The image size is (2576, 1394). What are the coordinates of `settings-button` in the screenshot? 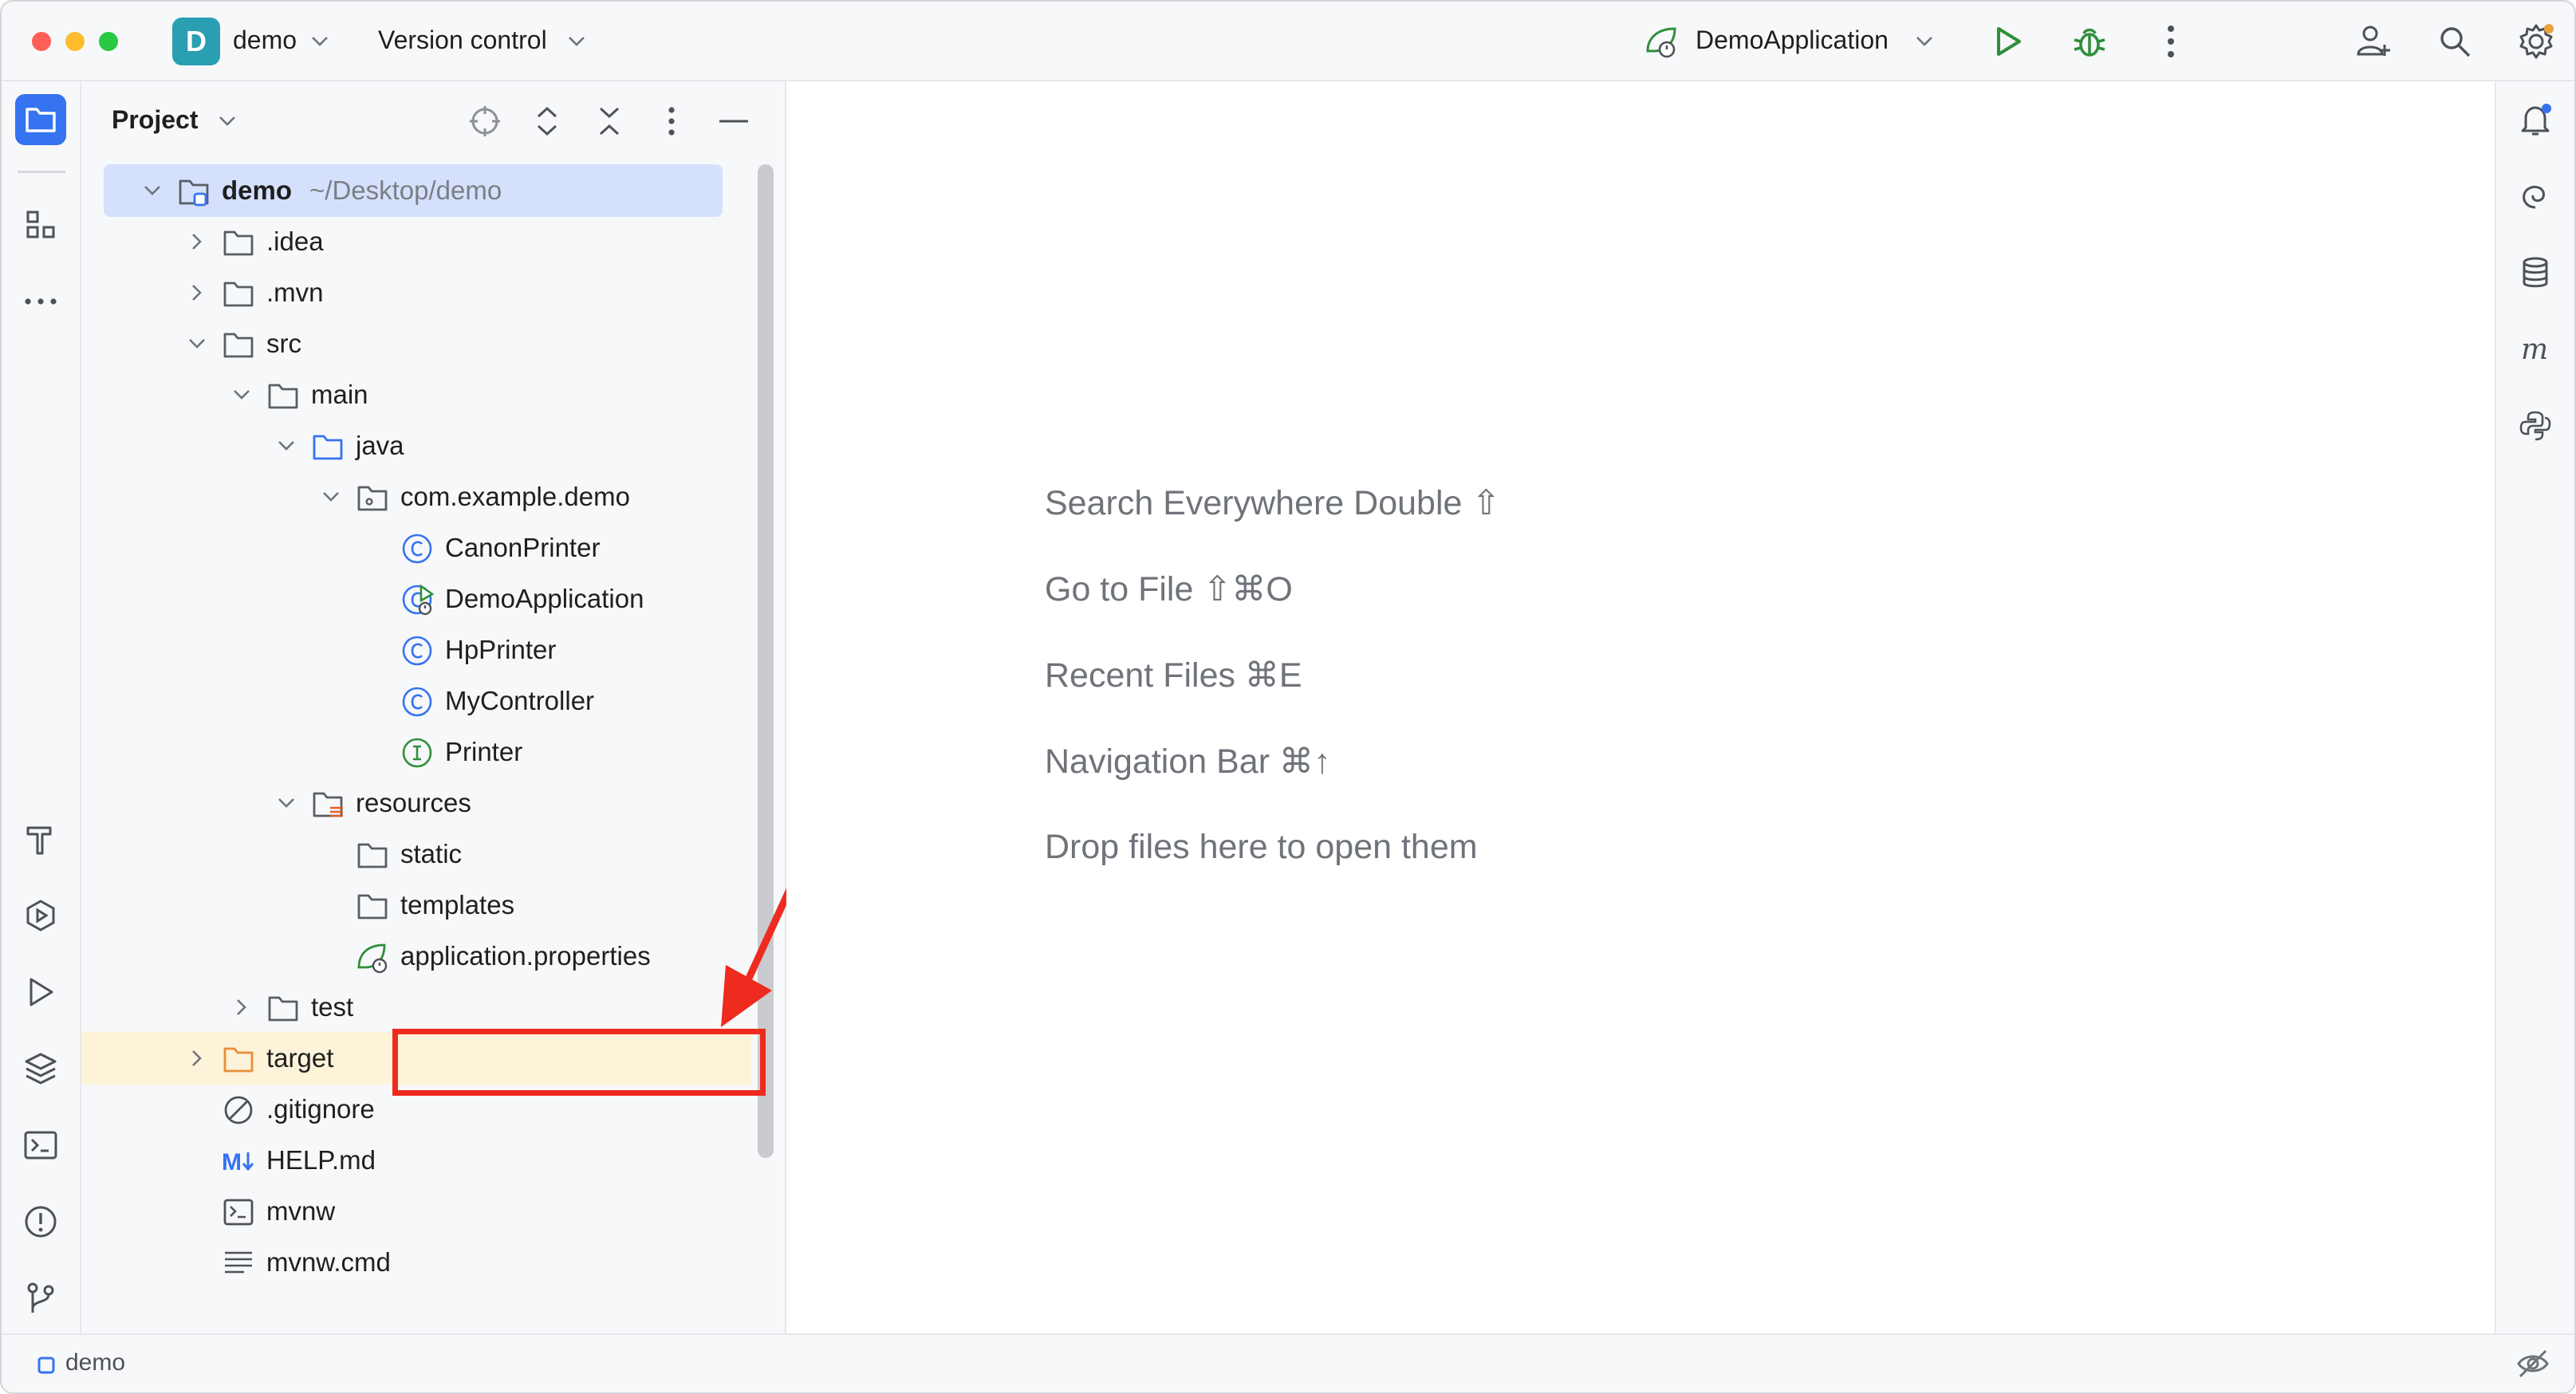 It's located at (2536, 41).